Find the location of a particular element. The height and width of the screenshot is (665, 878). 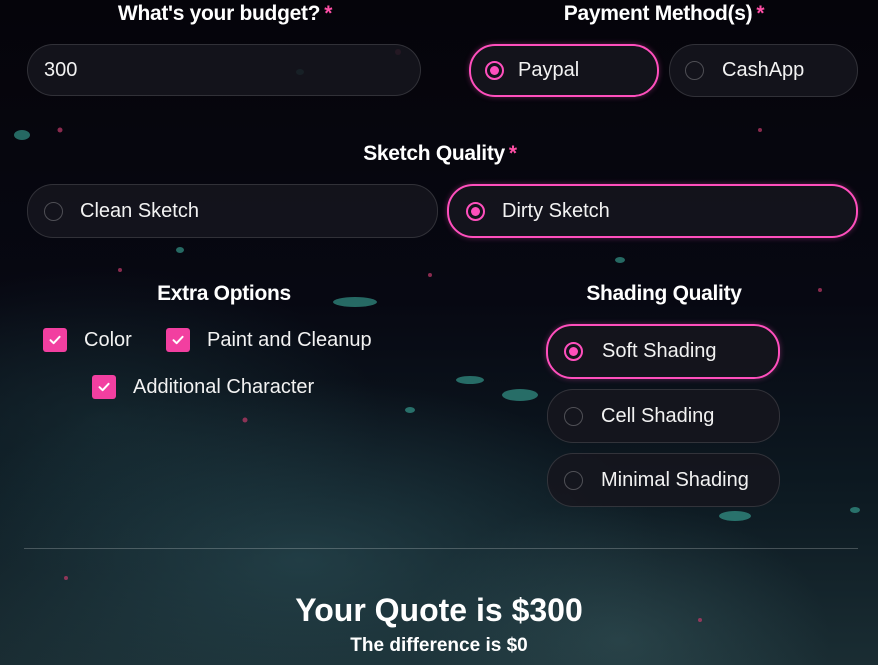

section-divider is located at coordinates (441, 548).